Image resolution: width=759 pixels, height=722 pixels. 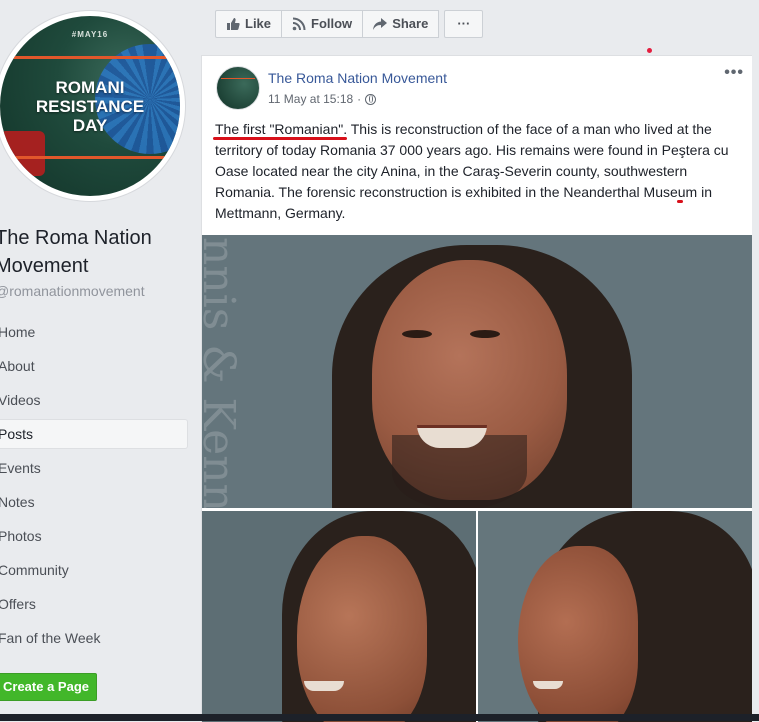 What do you see at coordinates (94, 604) in the screenshot?
I see `nav-item-offers: Offers` at bounding box center [94, 604].